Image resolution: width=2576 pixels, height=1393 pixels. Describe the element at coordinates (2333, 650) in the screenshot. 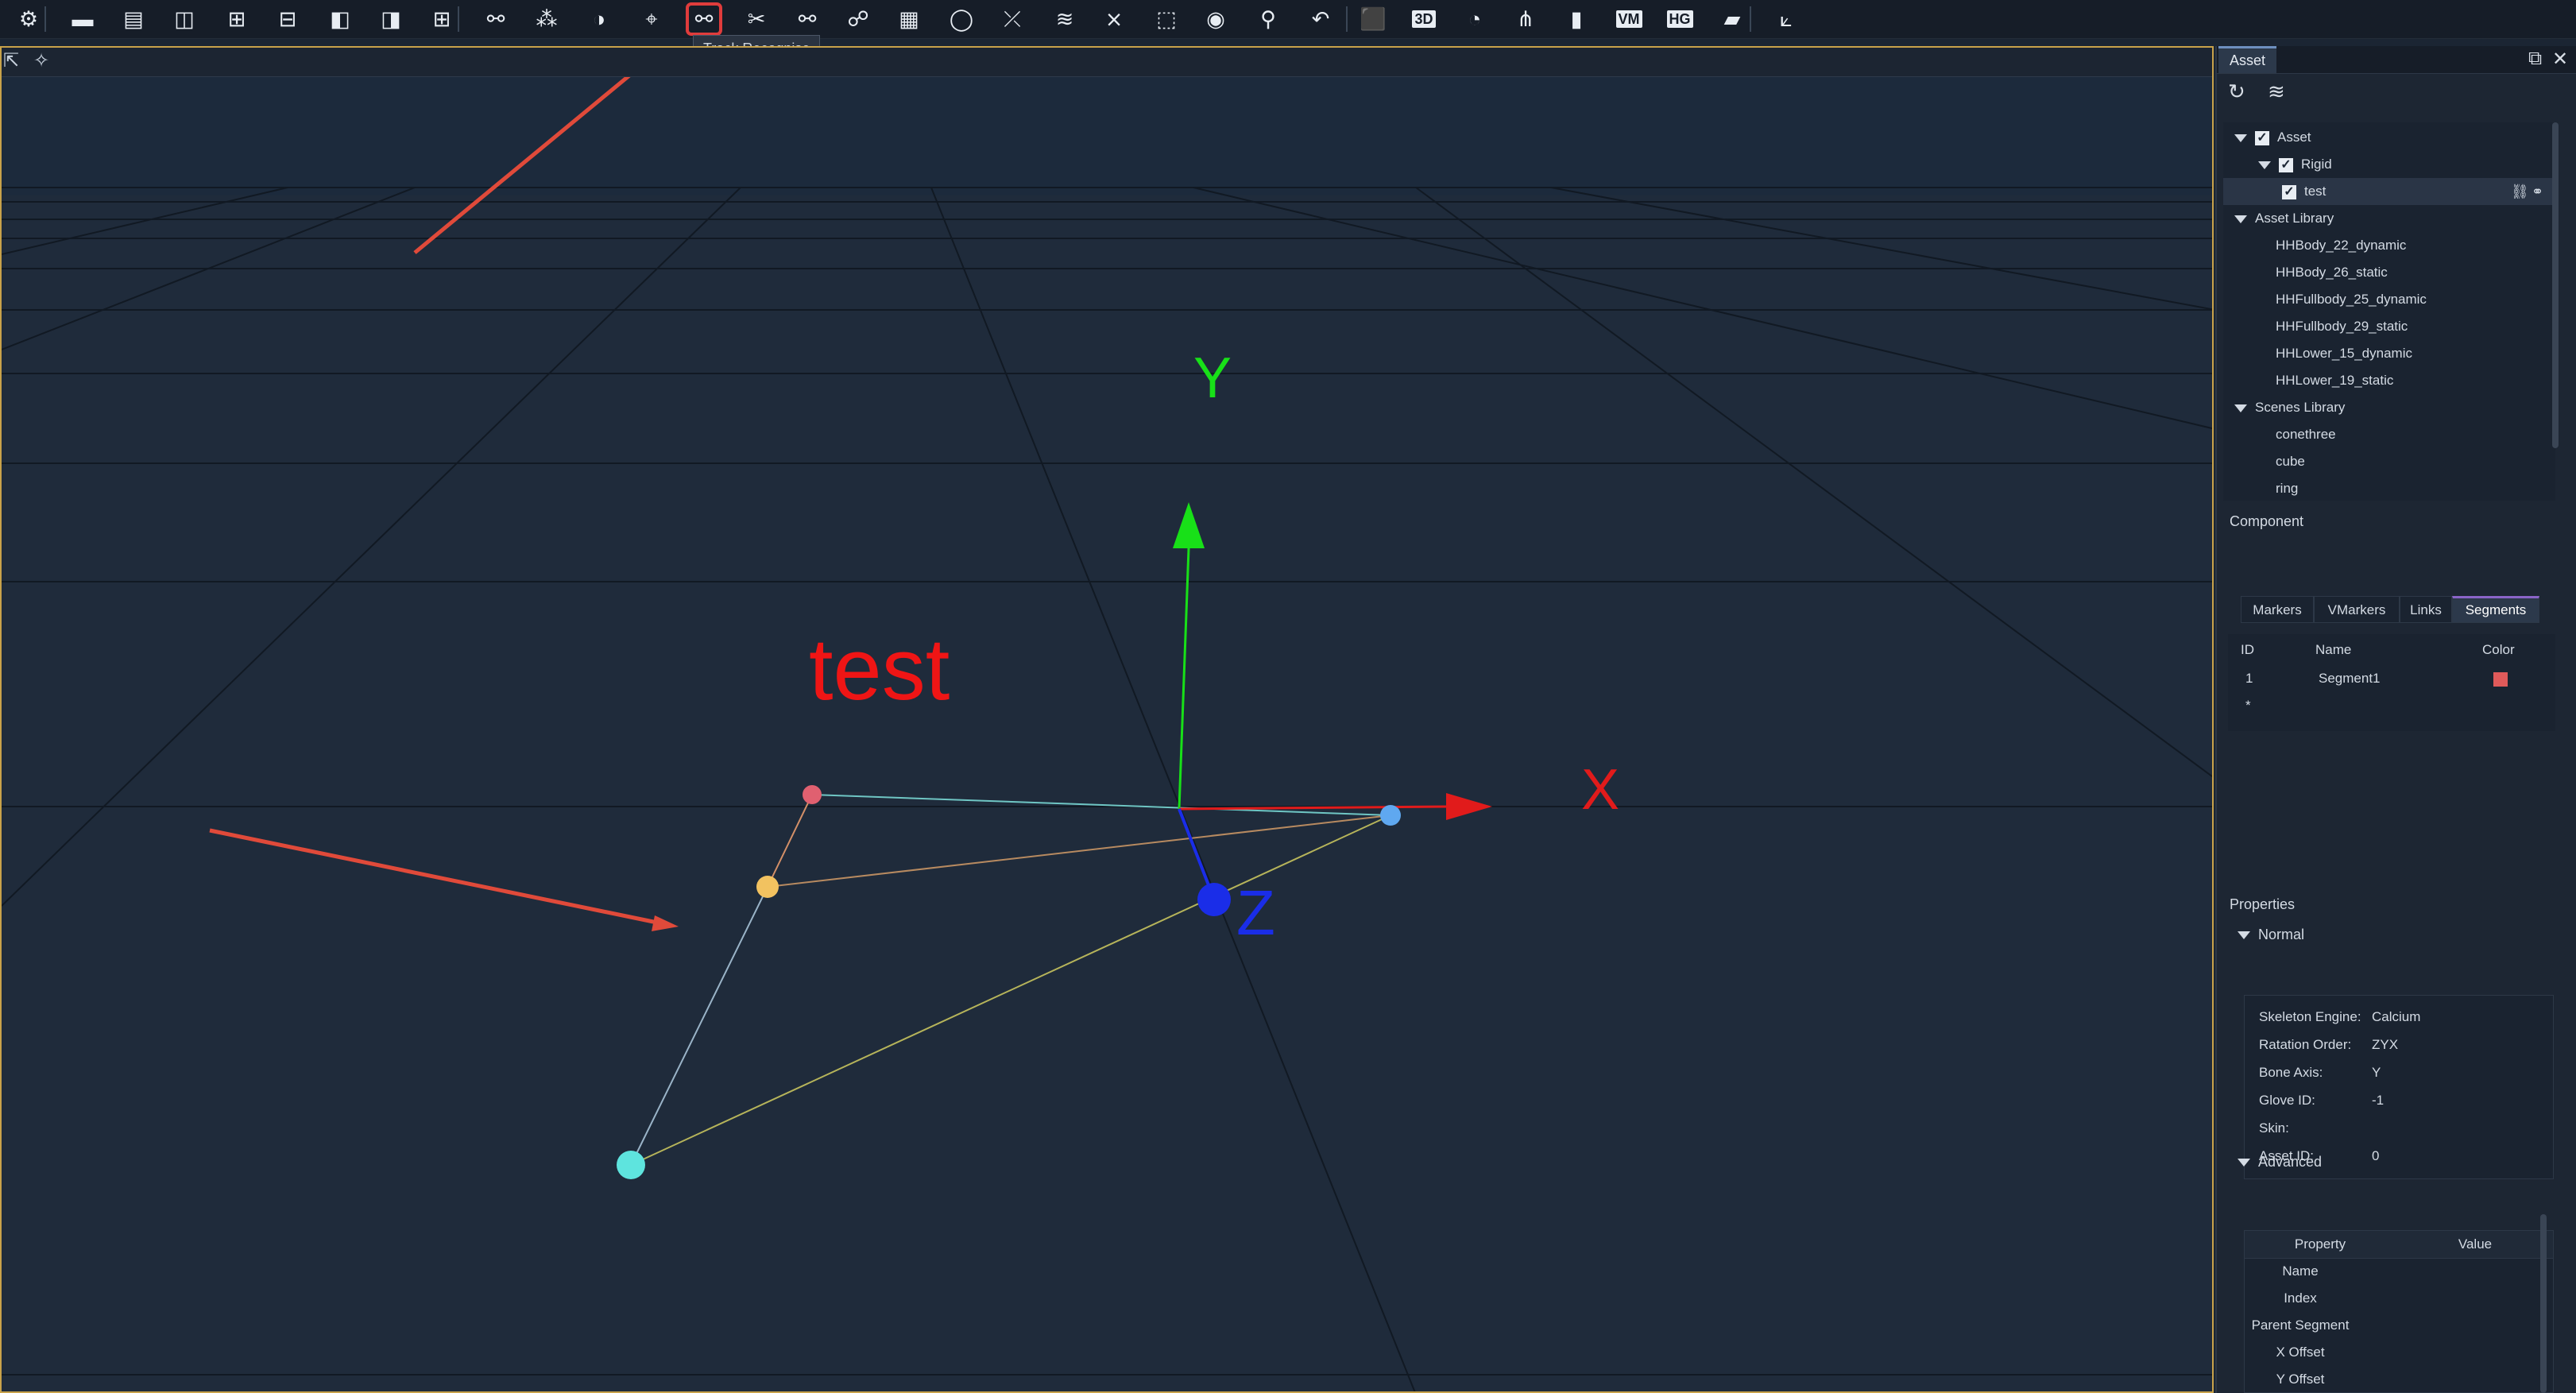

I see `column-header-name: Name` at that location.